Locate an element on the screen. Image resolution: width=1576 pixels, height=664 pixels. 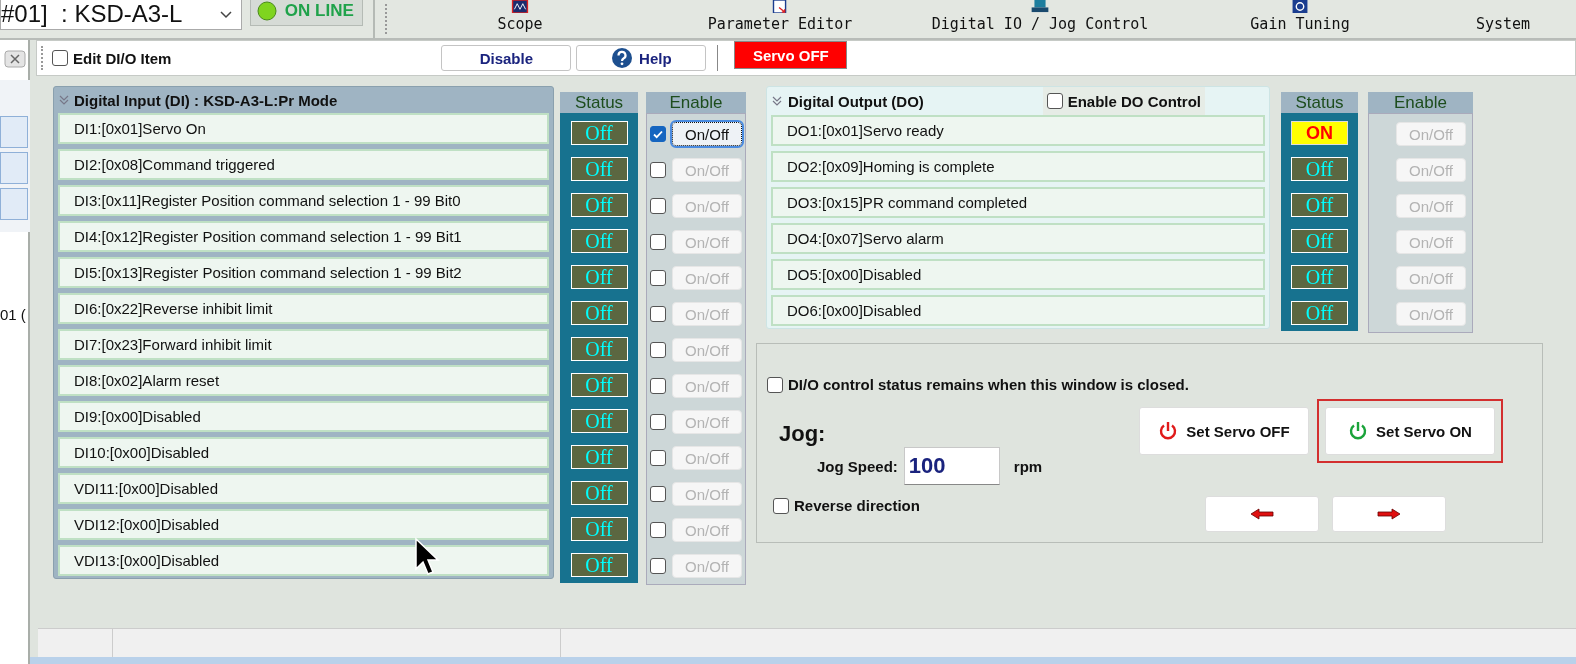
input-label: DI2:[0x08]Command triggered is located at coordinates (303, 164).